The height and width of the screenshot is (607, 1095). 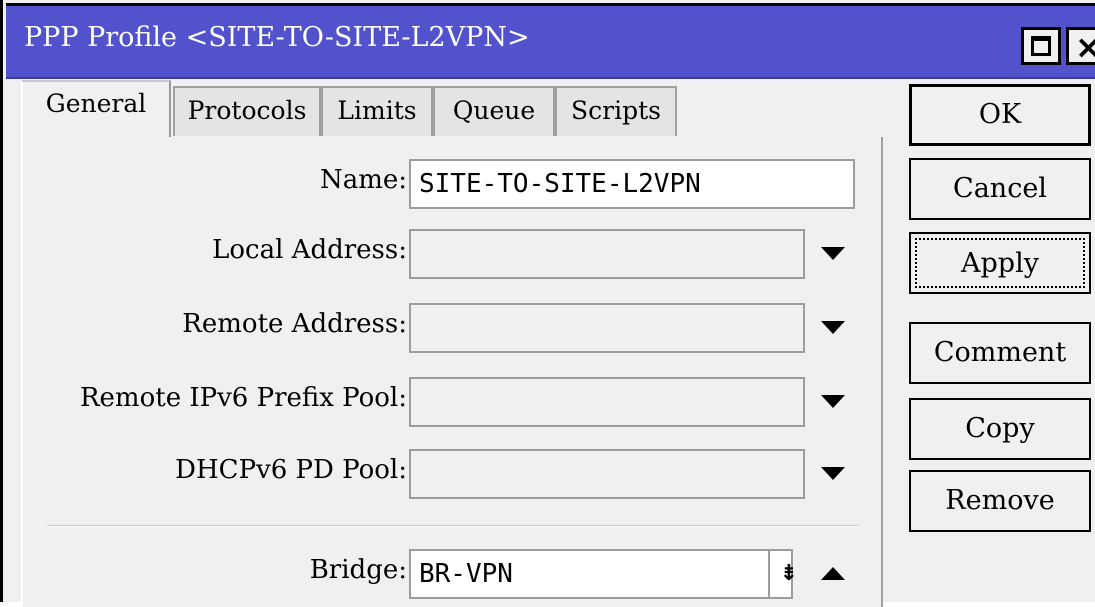 What do you see at coordinates (1000, 115) in the screenshot?
I see `ok-button: OK` at bounding box center [1000, 115].